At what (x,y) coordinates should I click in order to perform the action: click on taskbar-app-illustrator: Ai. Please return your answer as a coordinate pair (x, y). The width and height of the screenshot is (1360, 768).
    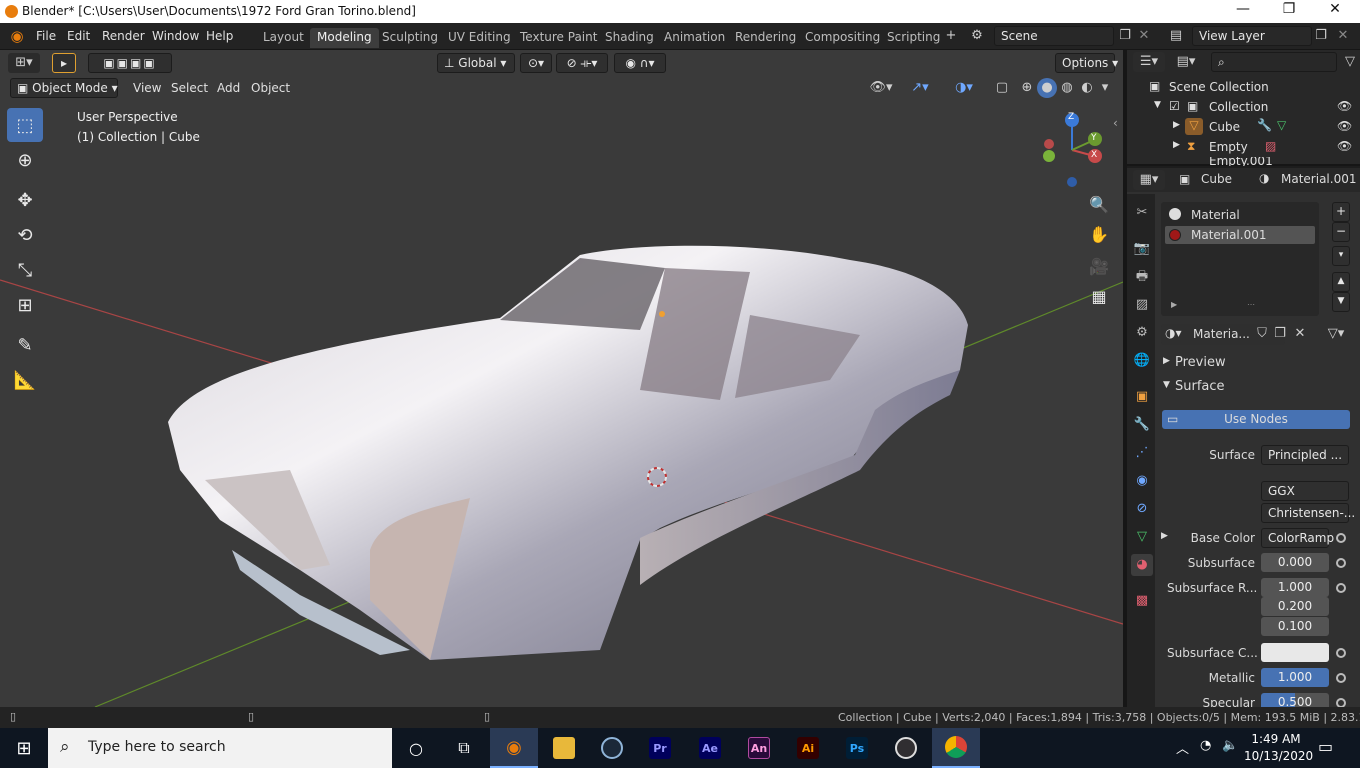
    Looking at the image, I should click on (808, 748).